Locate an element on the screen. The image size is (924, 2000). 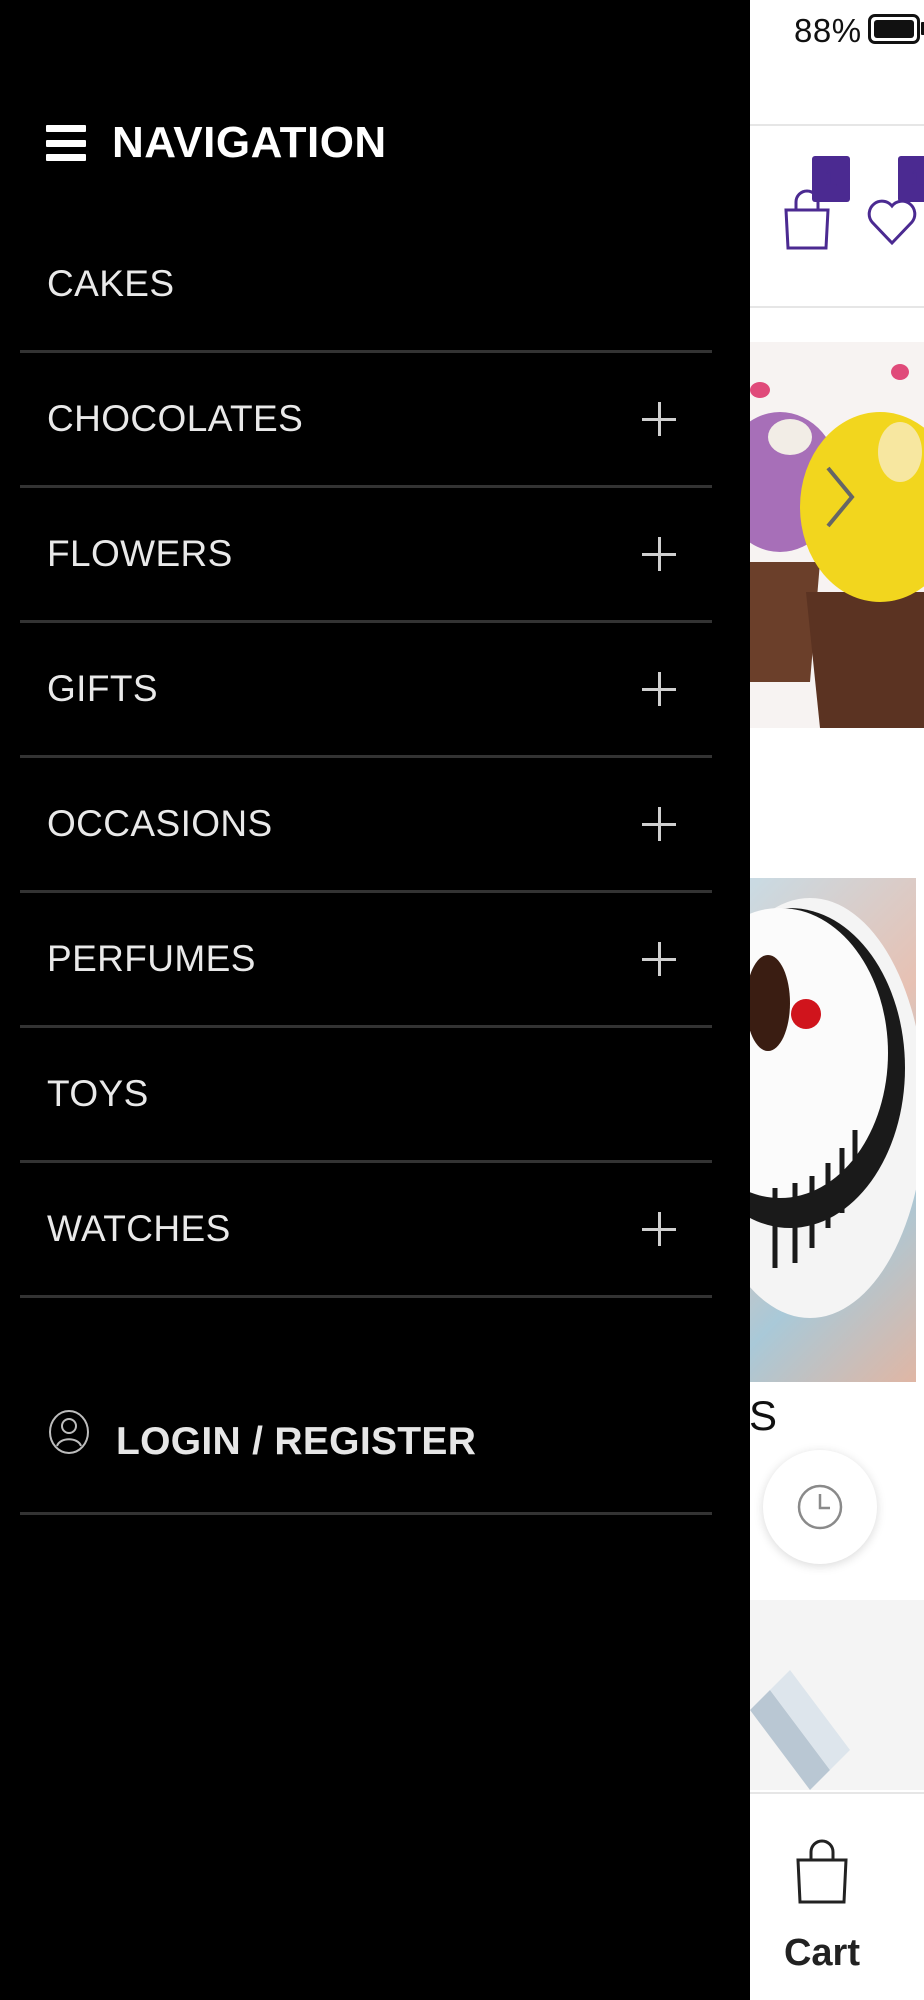
carousel-next-icon is located at coordinates (840, 497).